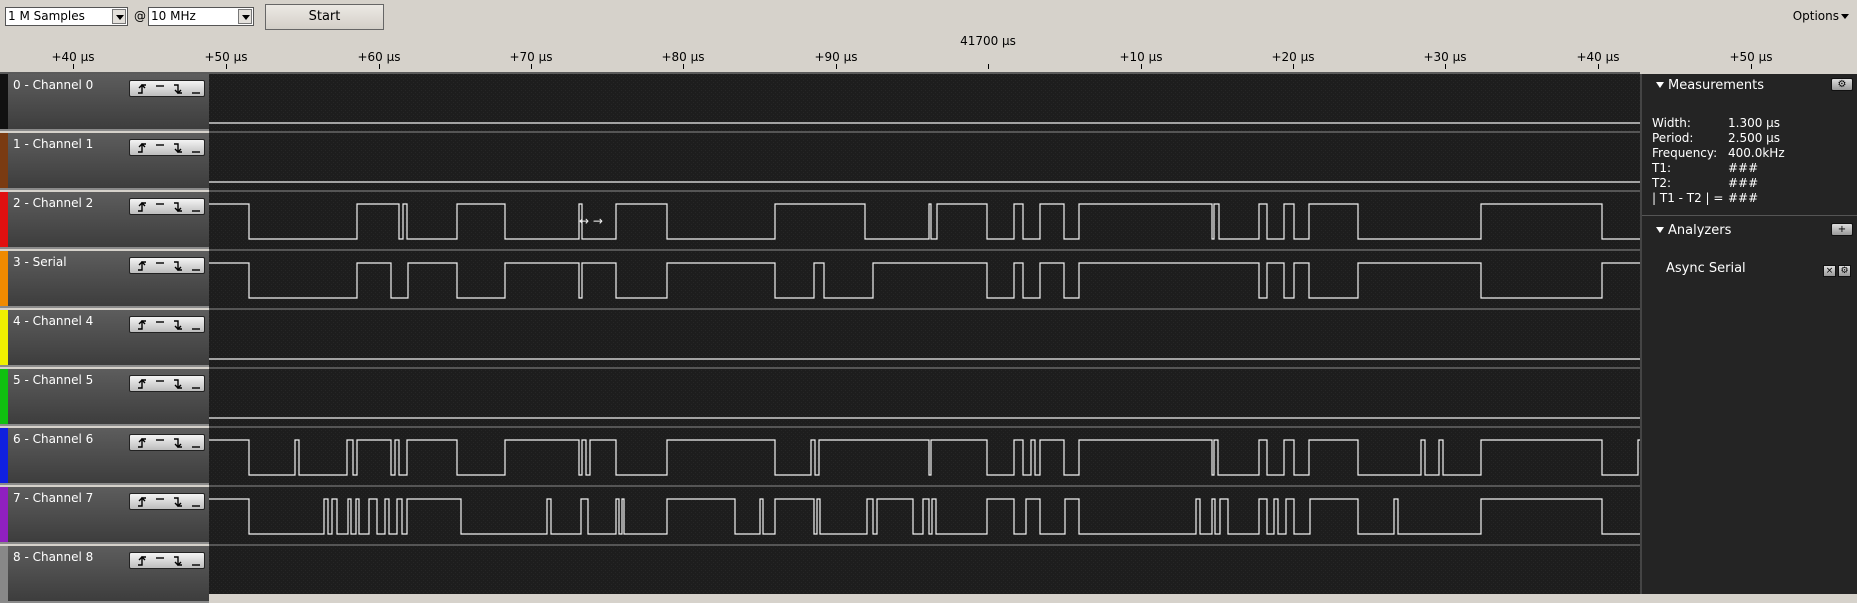  Describe the element at coordinates (66, 16) in the screenshot. I see `sample-count-select: 1 M Samples` at that location.